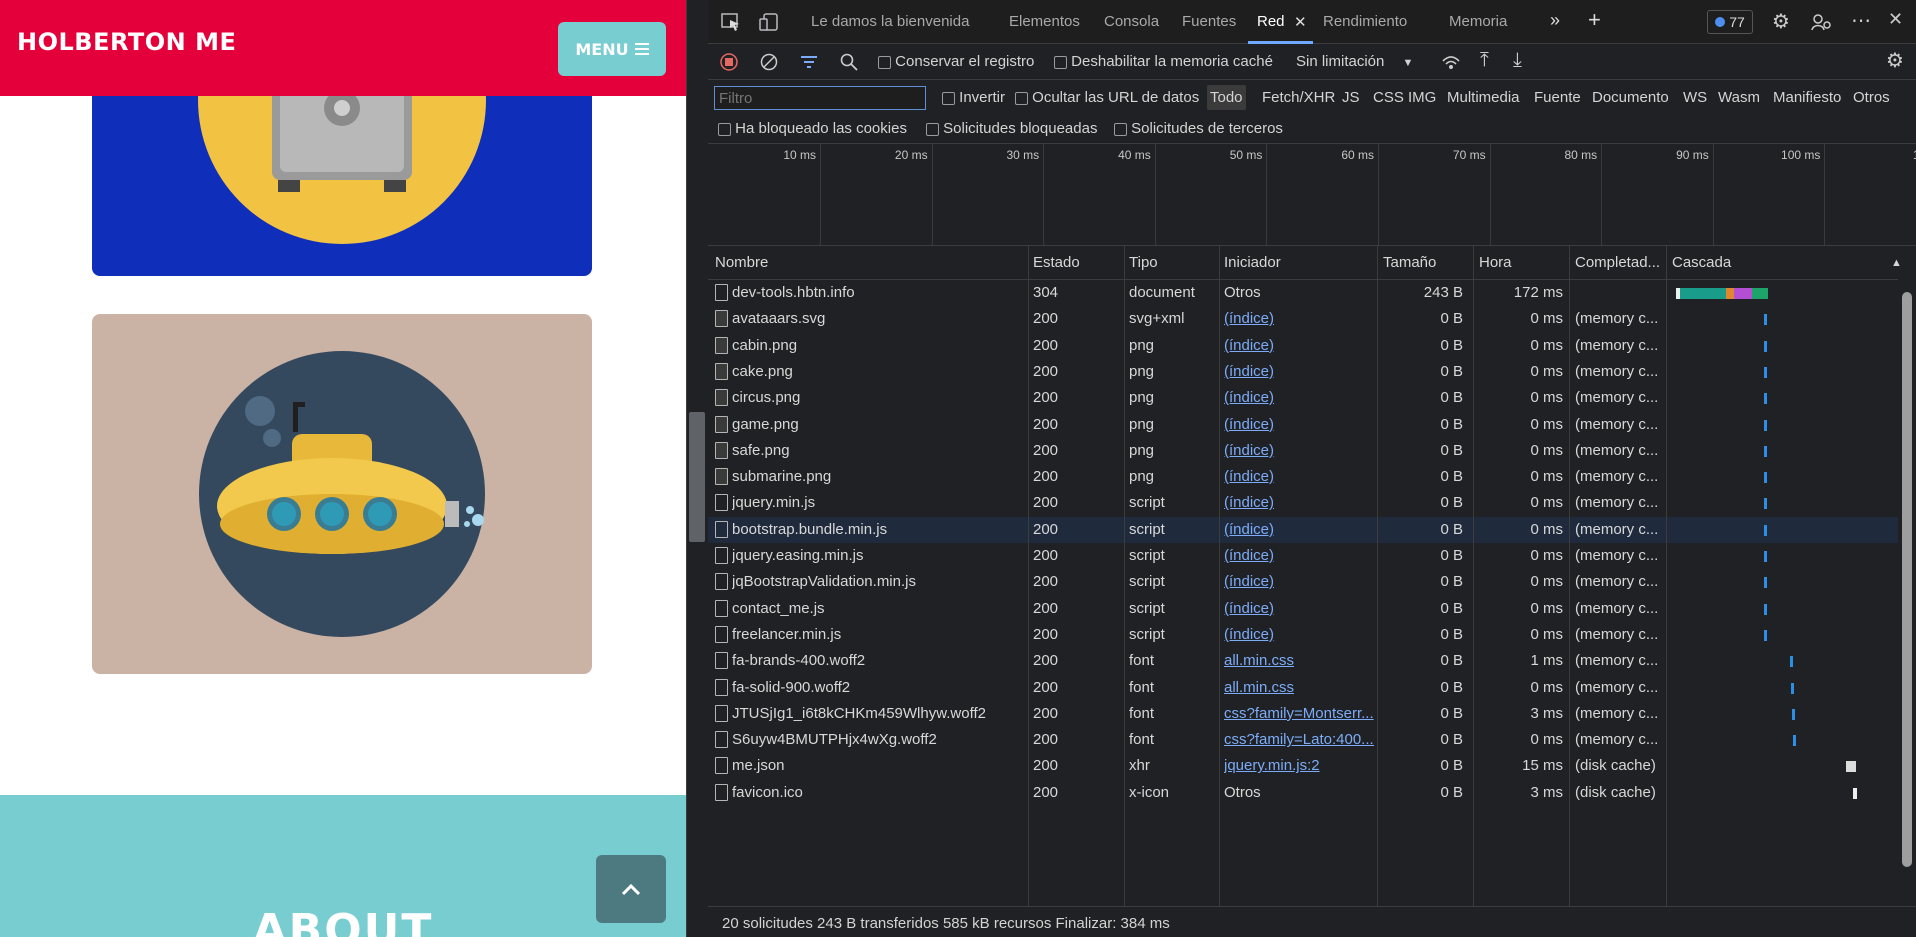 The height and width of the screenshot is (937, 1916). I want to click on preserve-log-checkbox: Conservar el registro, so click(956, 61).